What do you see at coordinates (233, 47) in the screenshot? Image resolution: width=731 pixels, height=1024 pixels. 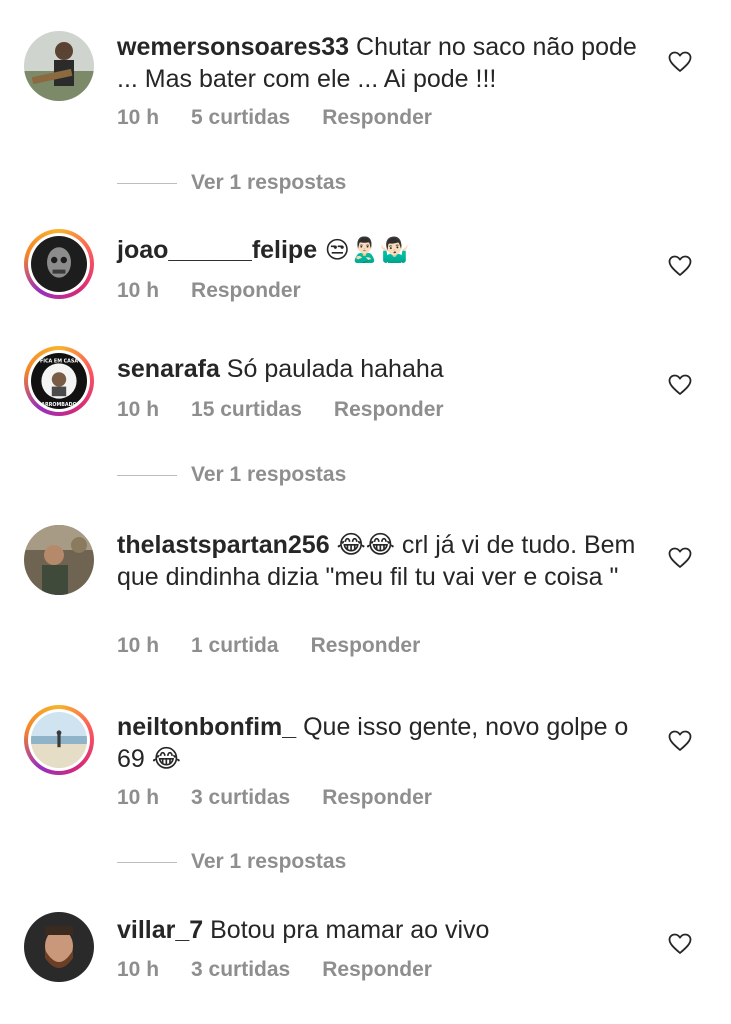 I see `comment-username: wemersonsoares33` at bounding box center [233, 47].